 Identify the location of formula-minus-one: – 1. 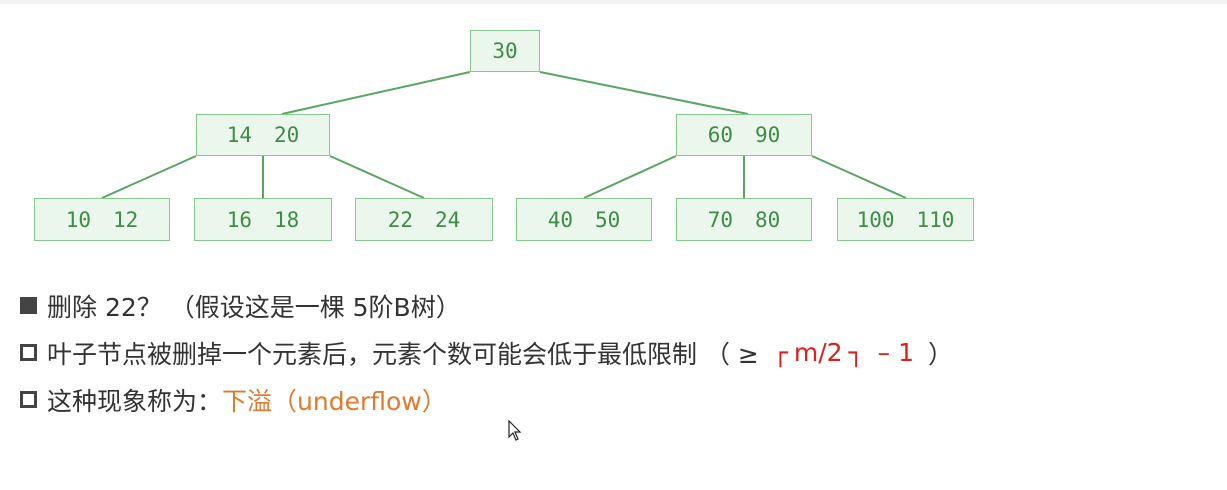
(896, 352).